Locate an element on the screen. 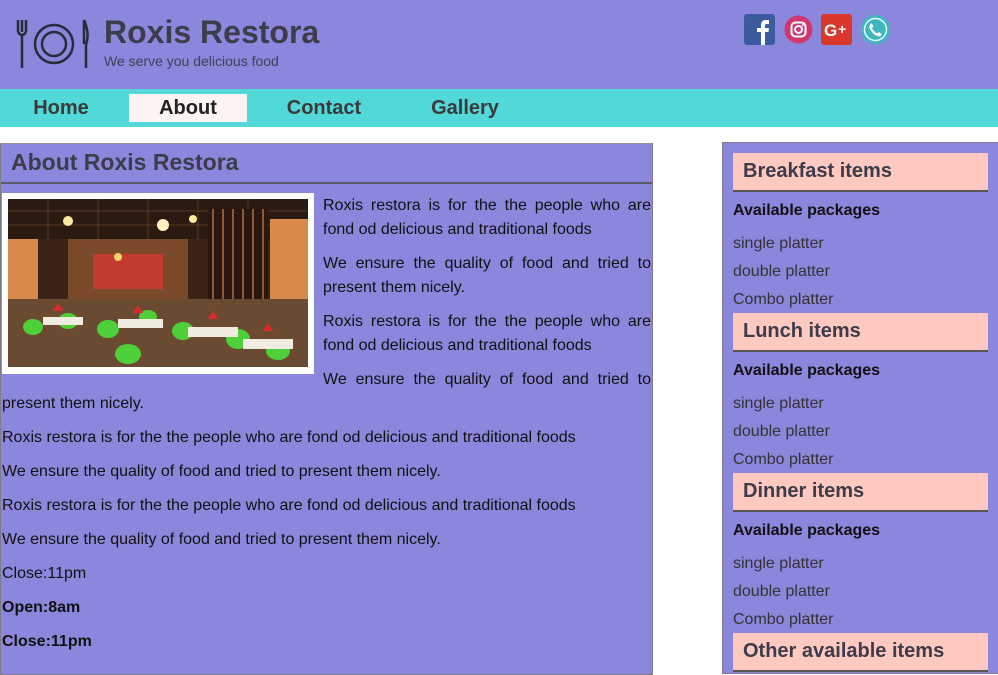 This screenshot has height=675, width=998. section-header-lunch: Lunch items is located at coordinates (860, 332).